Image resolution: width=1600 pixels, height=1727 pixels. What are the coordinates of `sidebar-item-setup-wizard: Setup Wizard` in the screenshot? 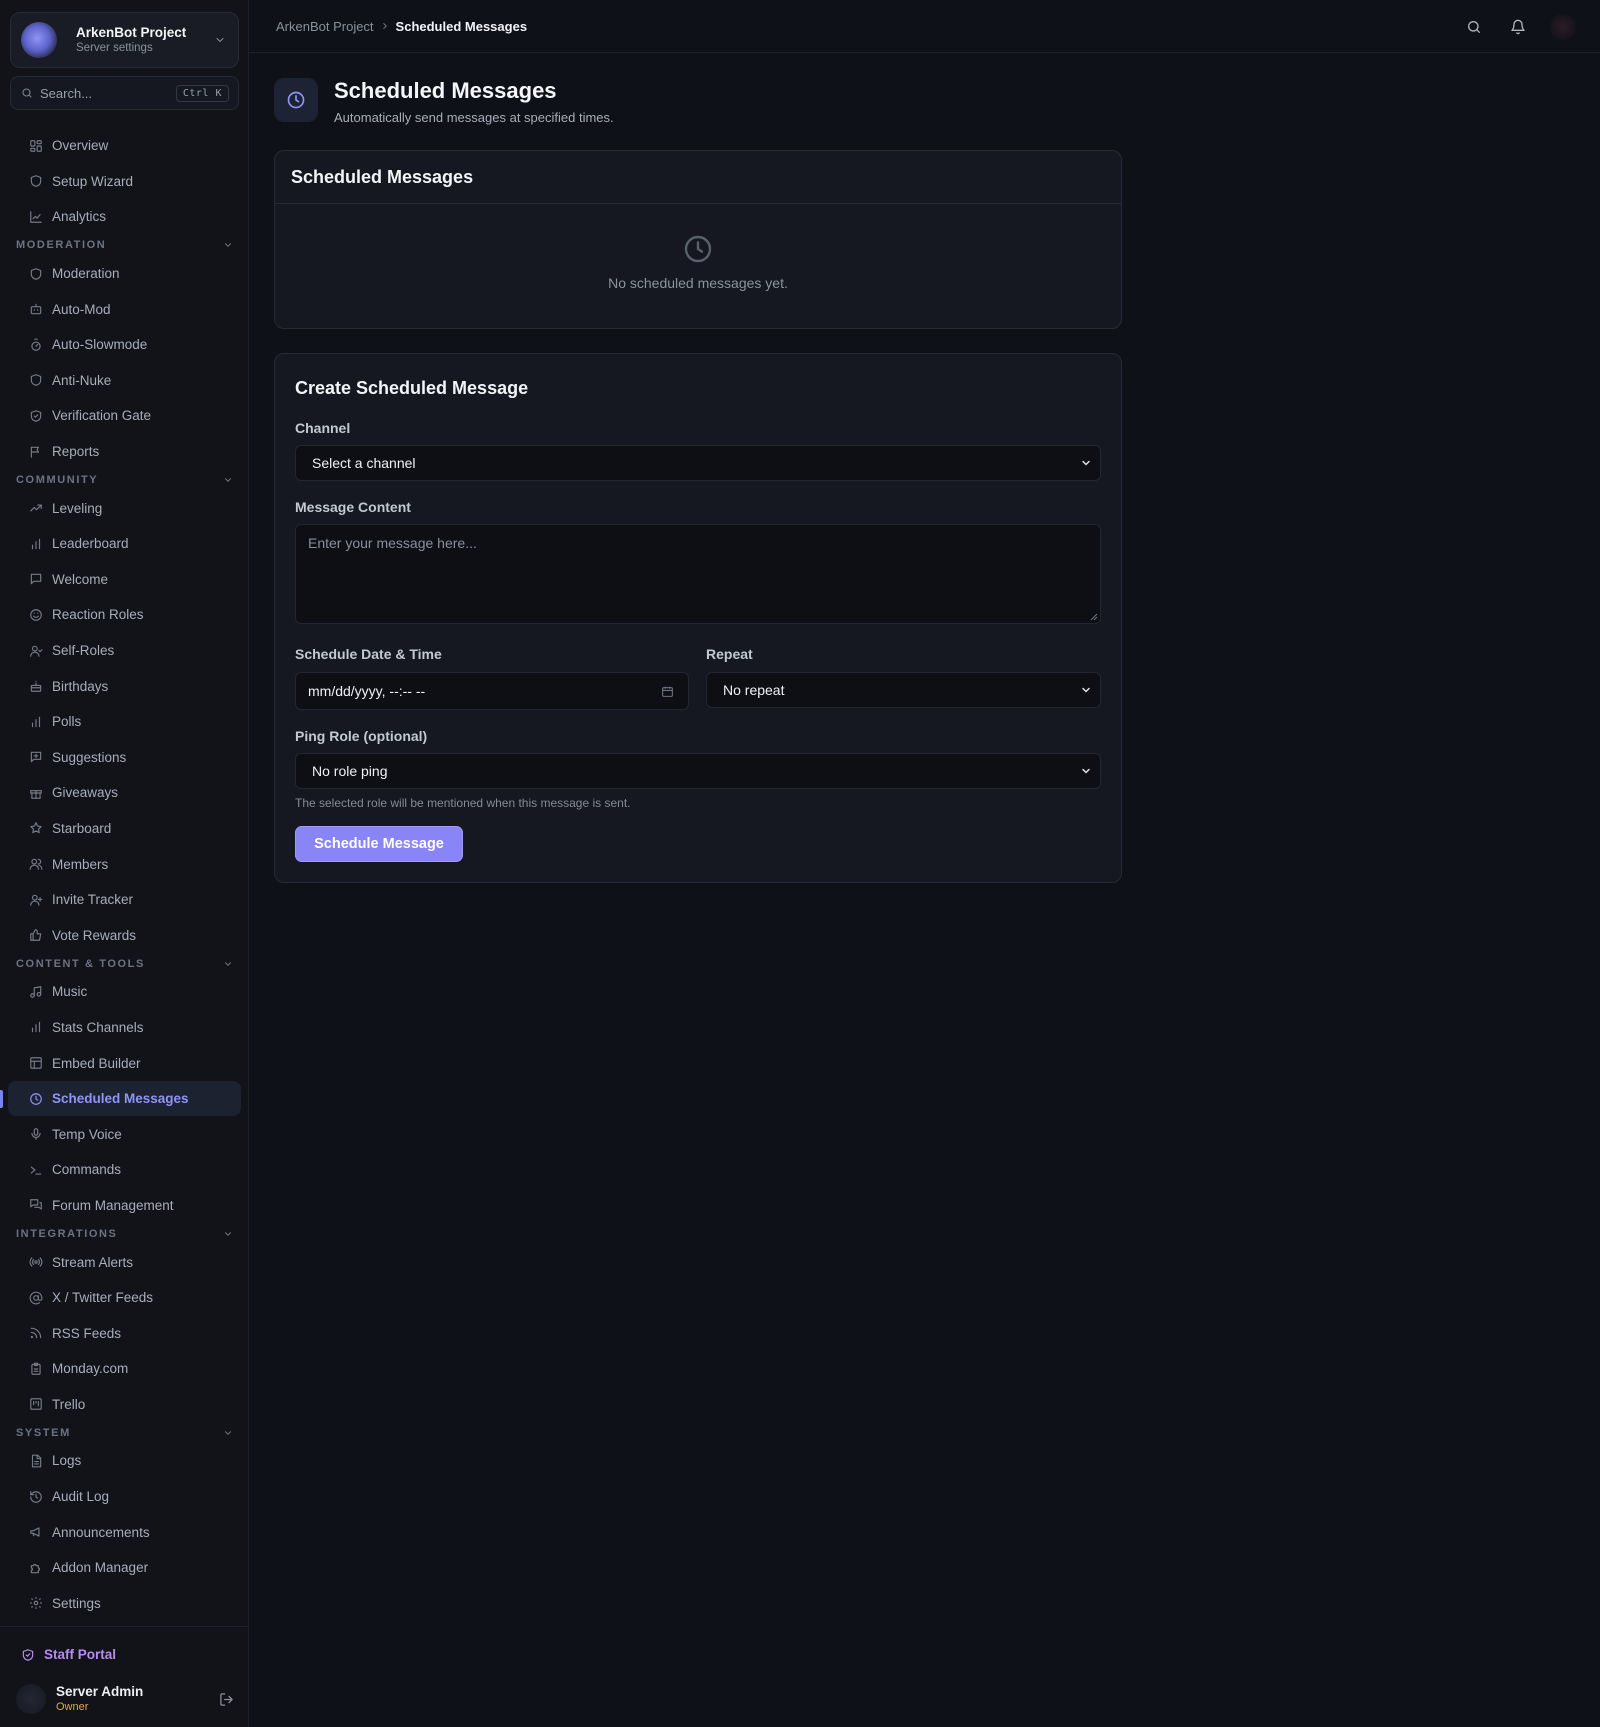 It's located at (124, 182).